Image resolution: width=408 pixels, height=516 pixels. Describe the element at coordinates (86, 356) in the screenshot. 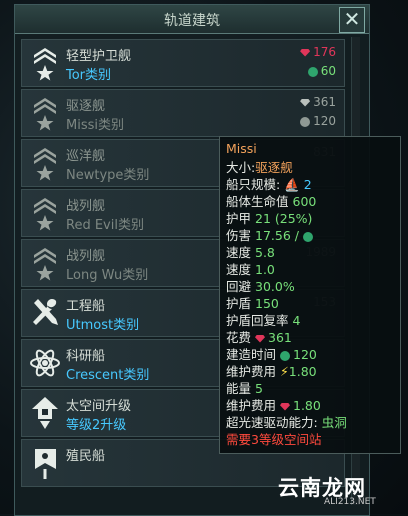

I see `item-name: 科研船` at that location.